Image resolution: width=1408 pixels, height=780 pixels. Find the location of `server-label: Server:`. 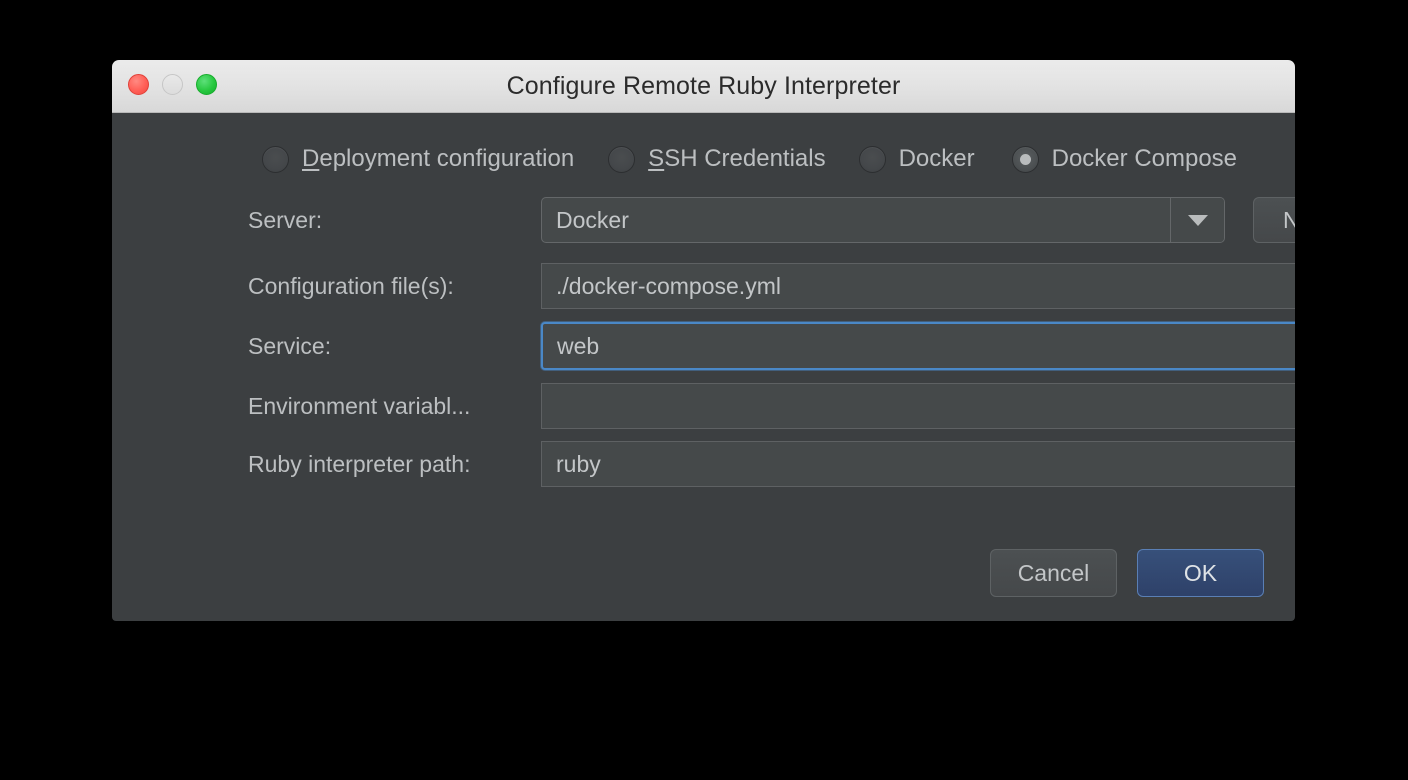

server-label: Server: is located at coordinates (285, 220).